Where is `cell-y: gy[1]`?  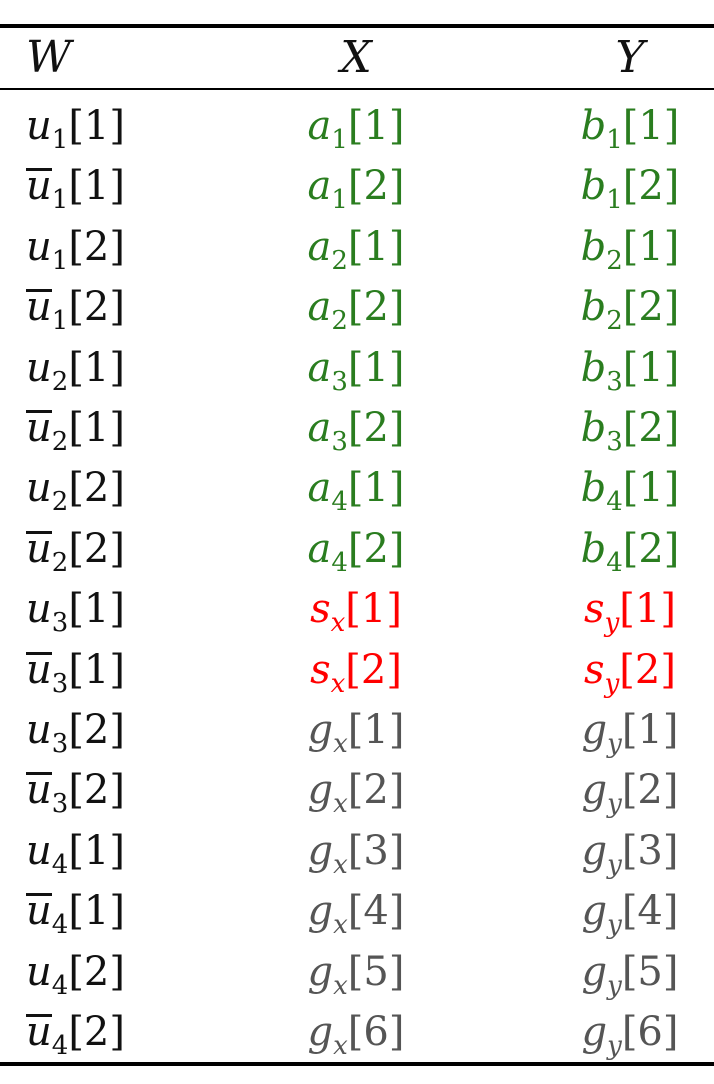
cell-y: gy[1] is located at coordinates (630, 730).